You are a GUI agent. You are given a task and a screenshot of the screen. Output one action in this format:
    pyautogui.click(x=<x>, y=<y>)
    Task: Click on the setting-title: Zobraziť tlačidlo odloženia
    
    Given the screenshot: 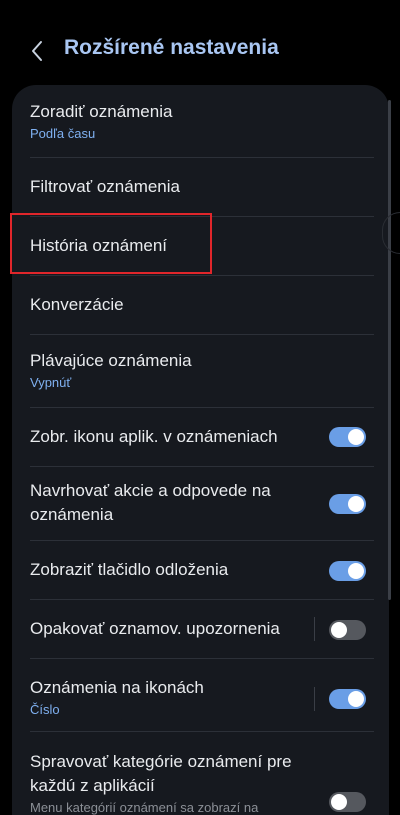 What is the action you would take?
    pyautogui.click(x=129, y=569)
    